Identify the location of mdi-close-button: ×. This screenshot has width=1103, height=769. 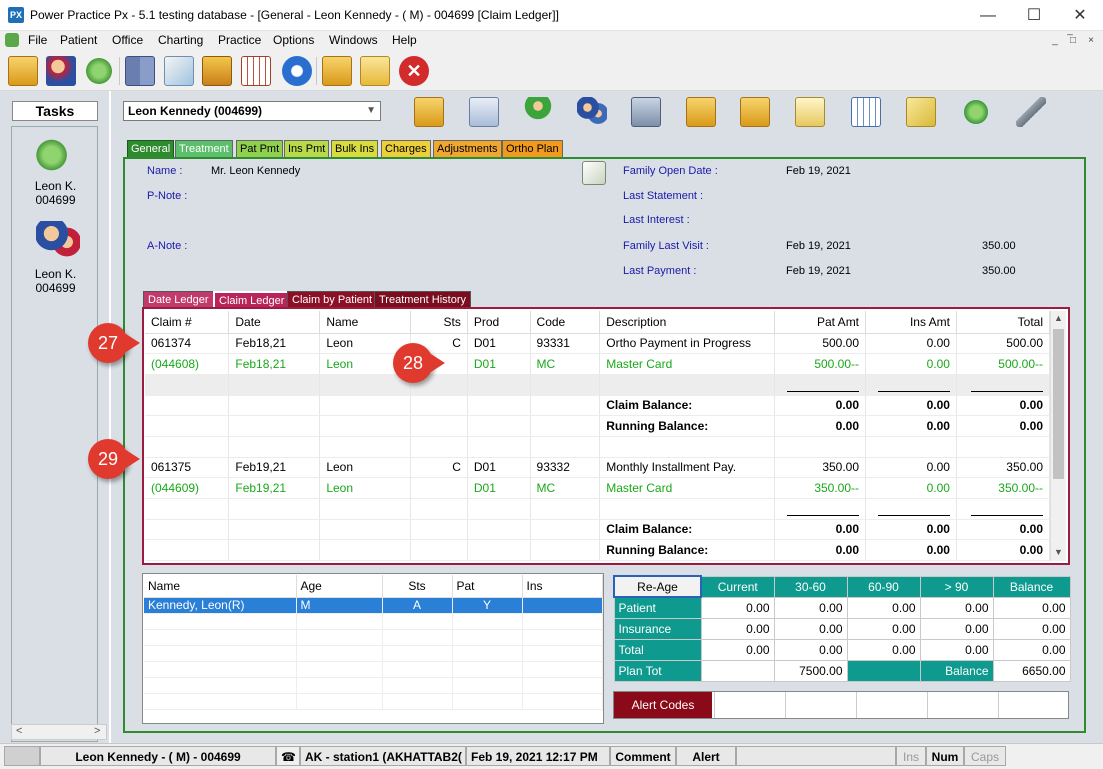
(1091, 41).